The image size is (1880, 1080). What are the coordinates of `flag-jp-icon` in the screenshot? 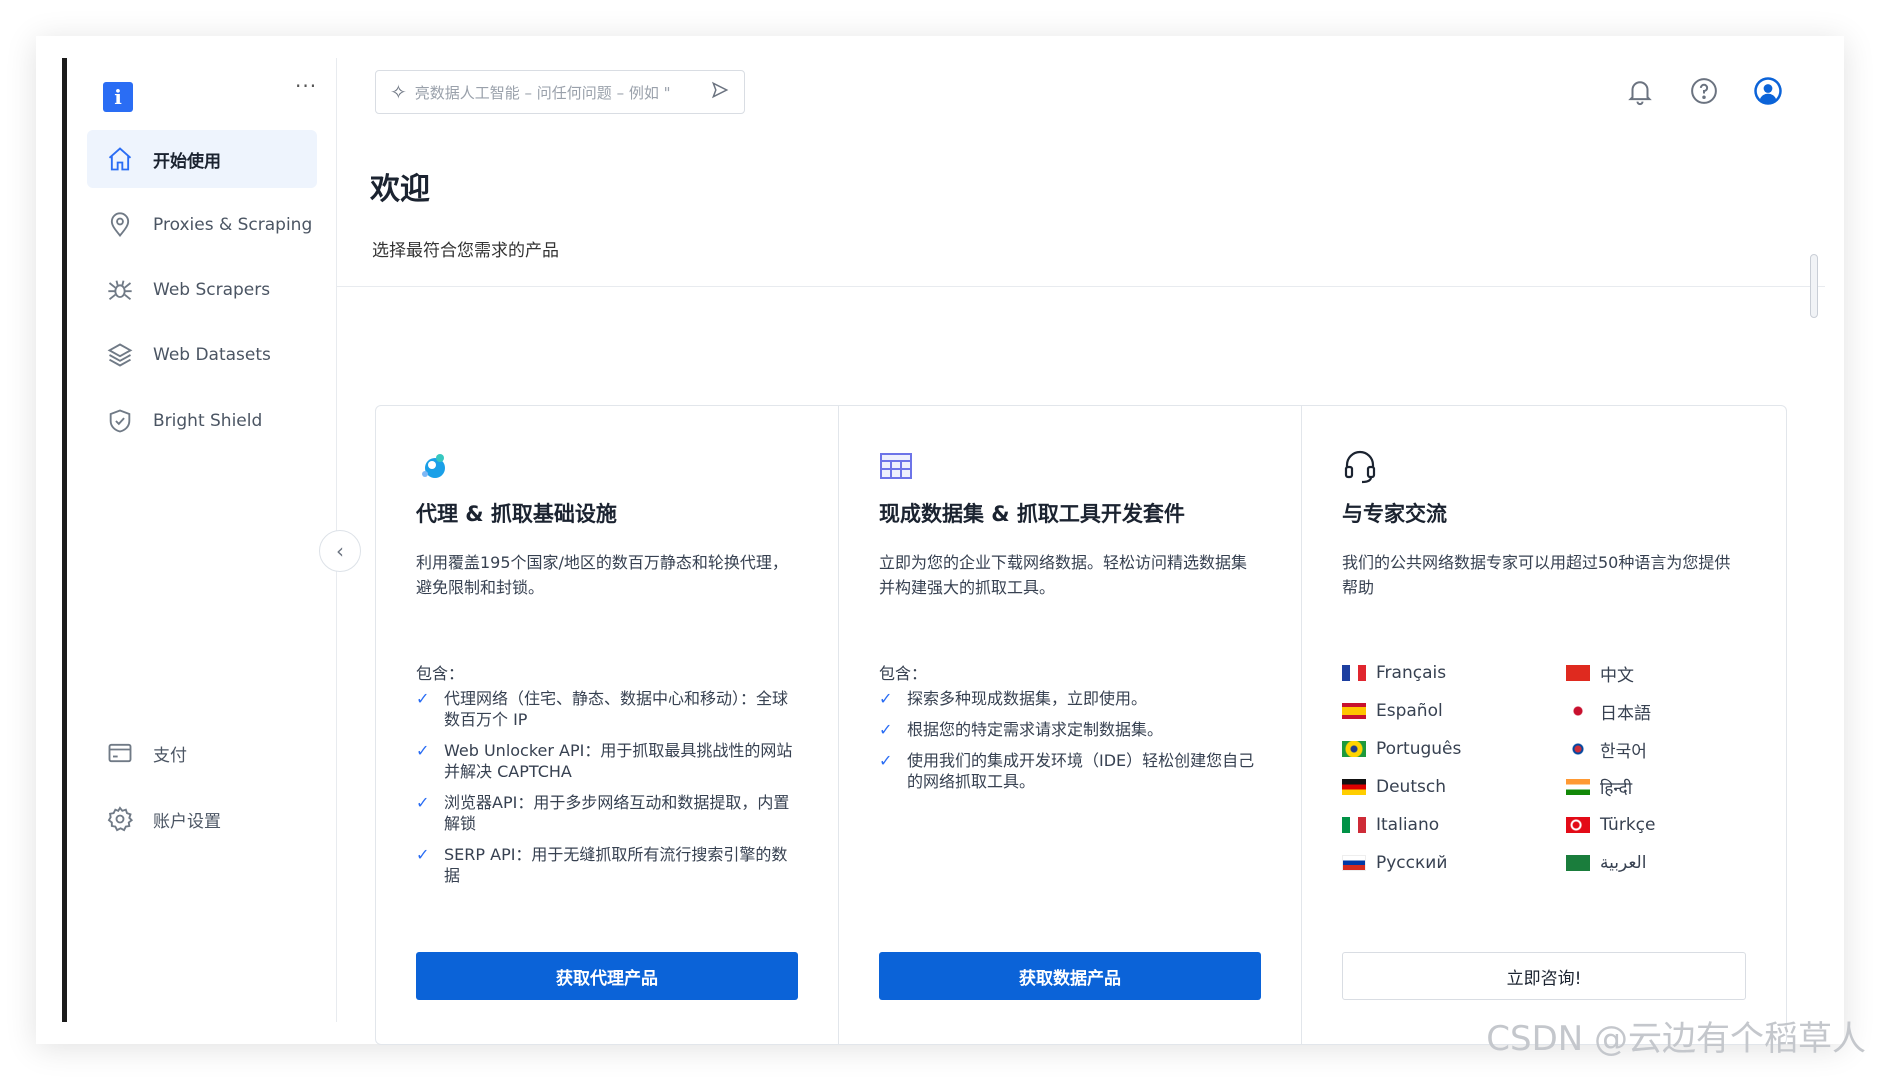 It's located at (1578, 711).